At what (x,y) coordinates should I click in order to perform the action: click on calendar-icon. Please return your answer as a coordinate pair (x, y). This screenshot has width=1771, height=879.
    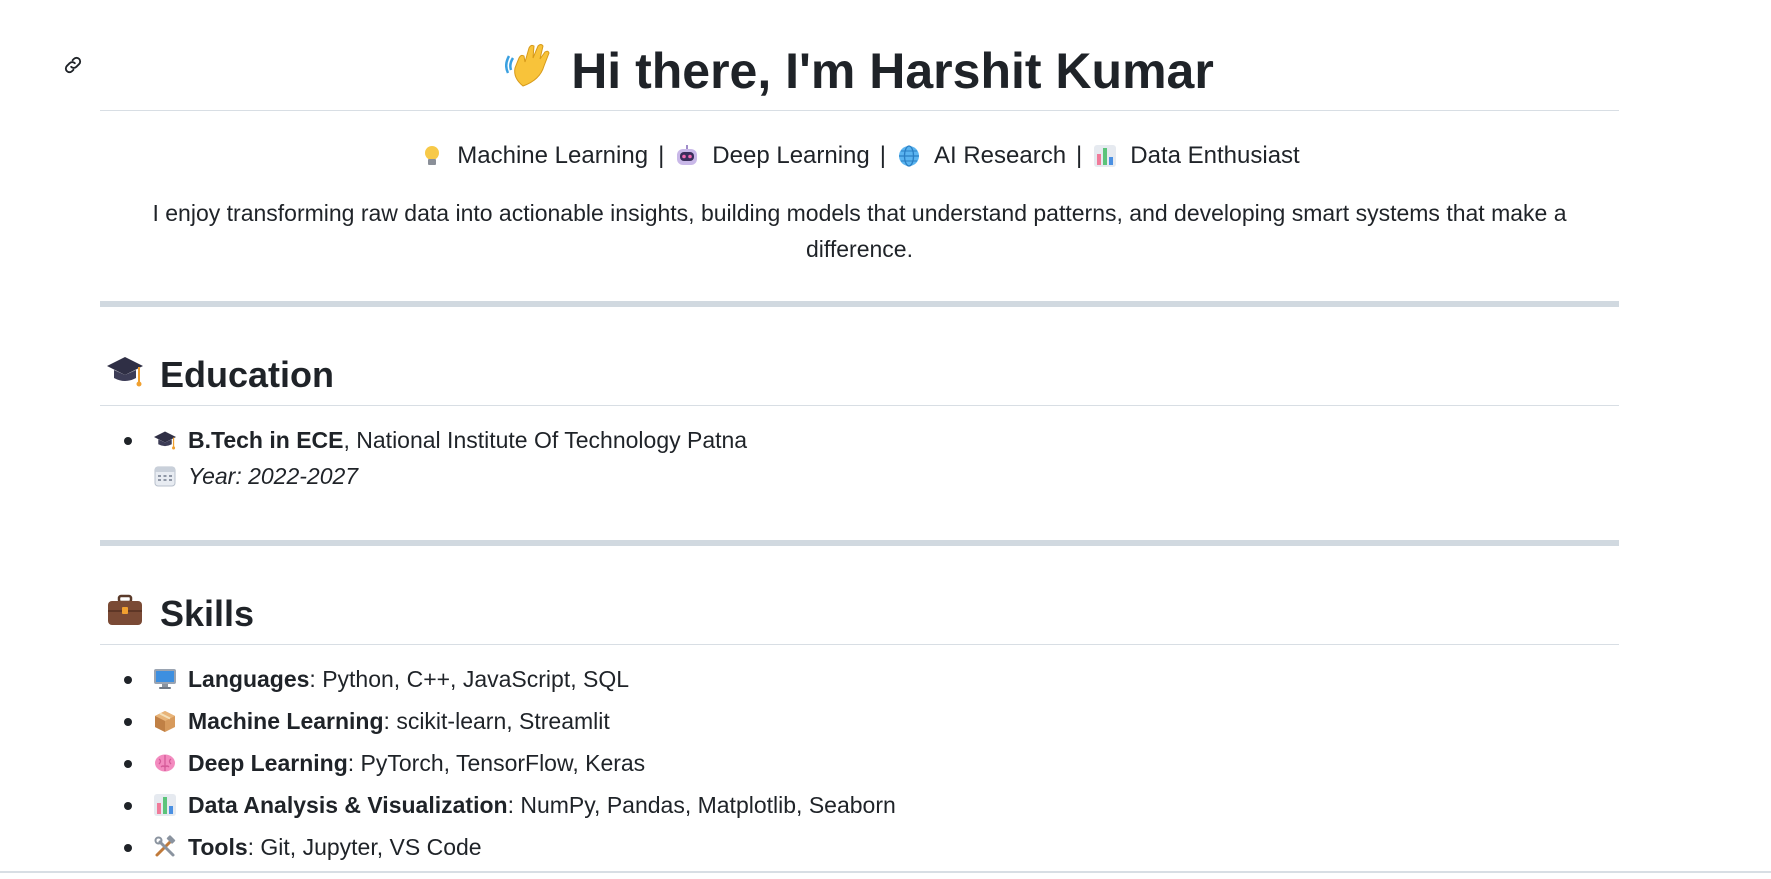
    Looking at the image, I should click on (165, 476).